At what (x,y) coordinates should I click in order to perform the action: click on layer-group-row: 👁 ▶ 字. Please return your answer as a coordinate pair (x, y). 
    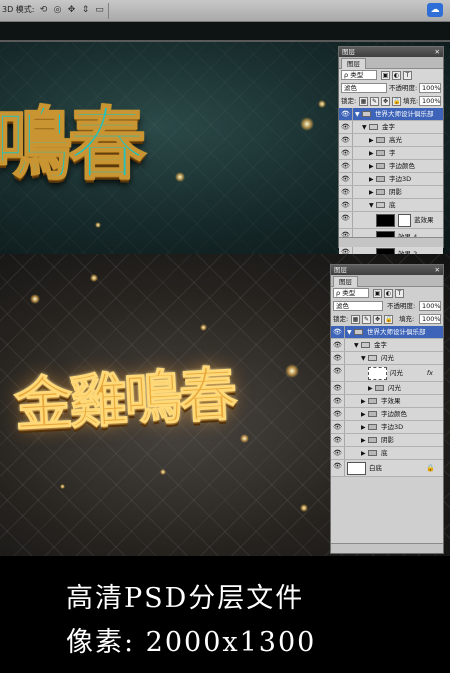
    Looking at the image, I should click on (391, 153).